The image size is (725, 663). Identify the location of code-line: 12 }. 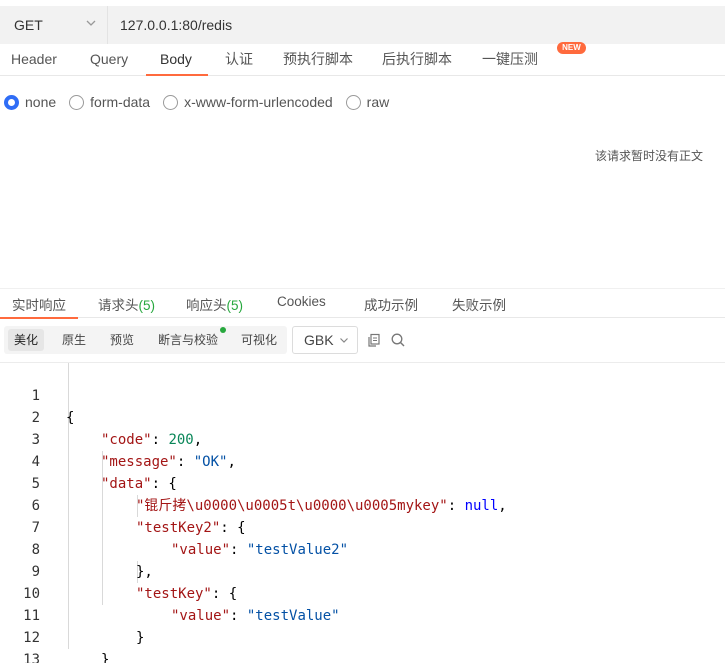
(362, 634).